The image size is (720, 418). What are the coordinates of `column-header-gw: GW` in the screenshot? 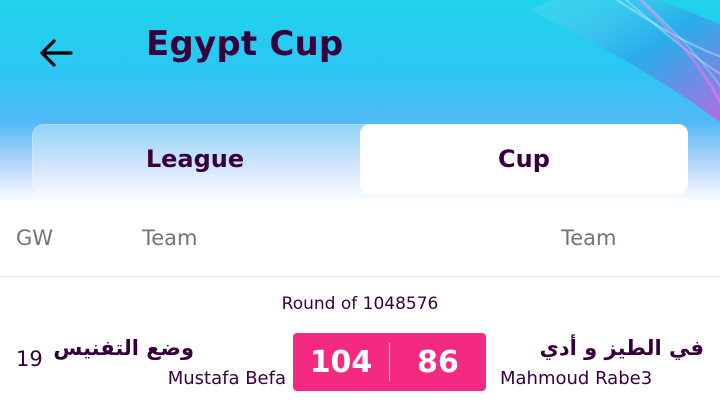 It's located at (35, 238).